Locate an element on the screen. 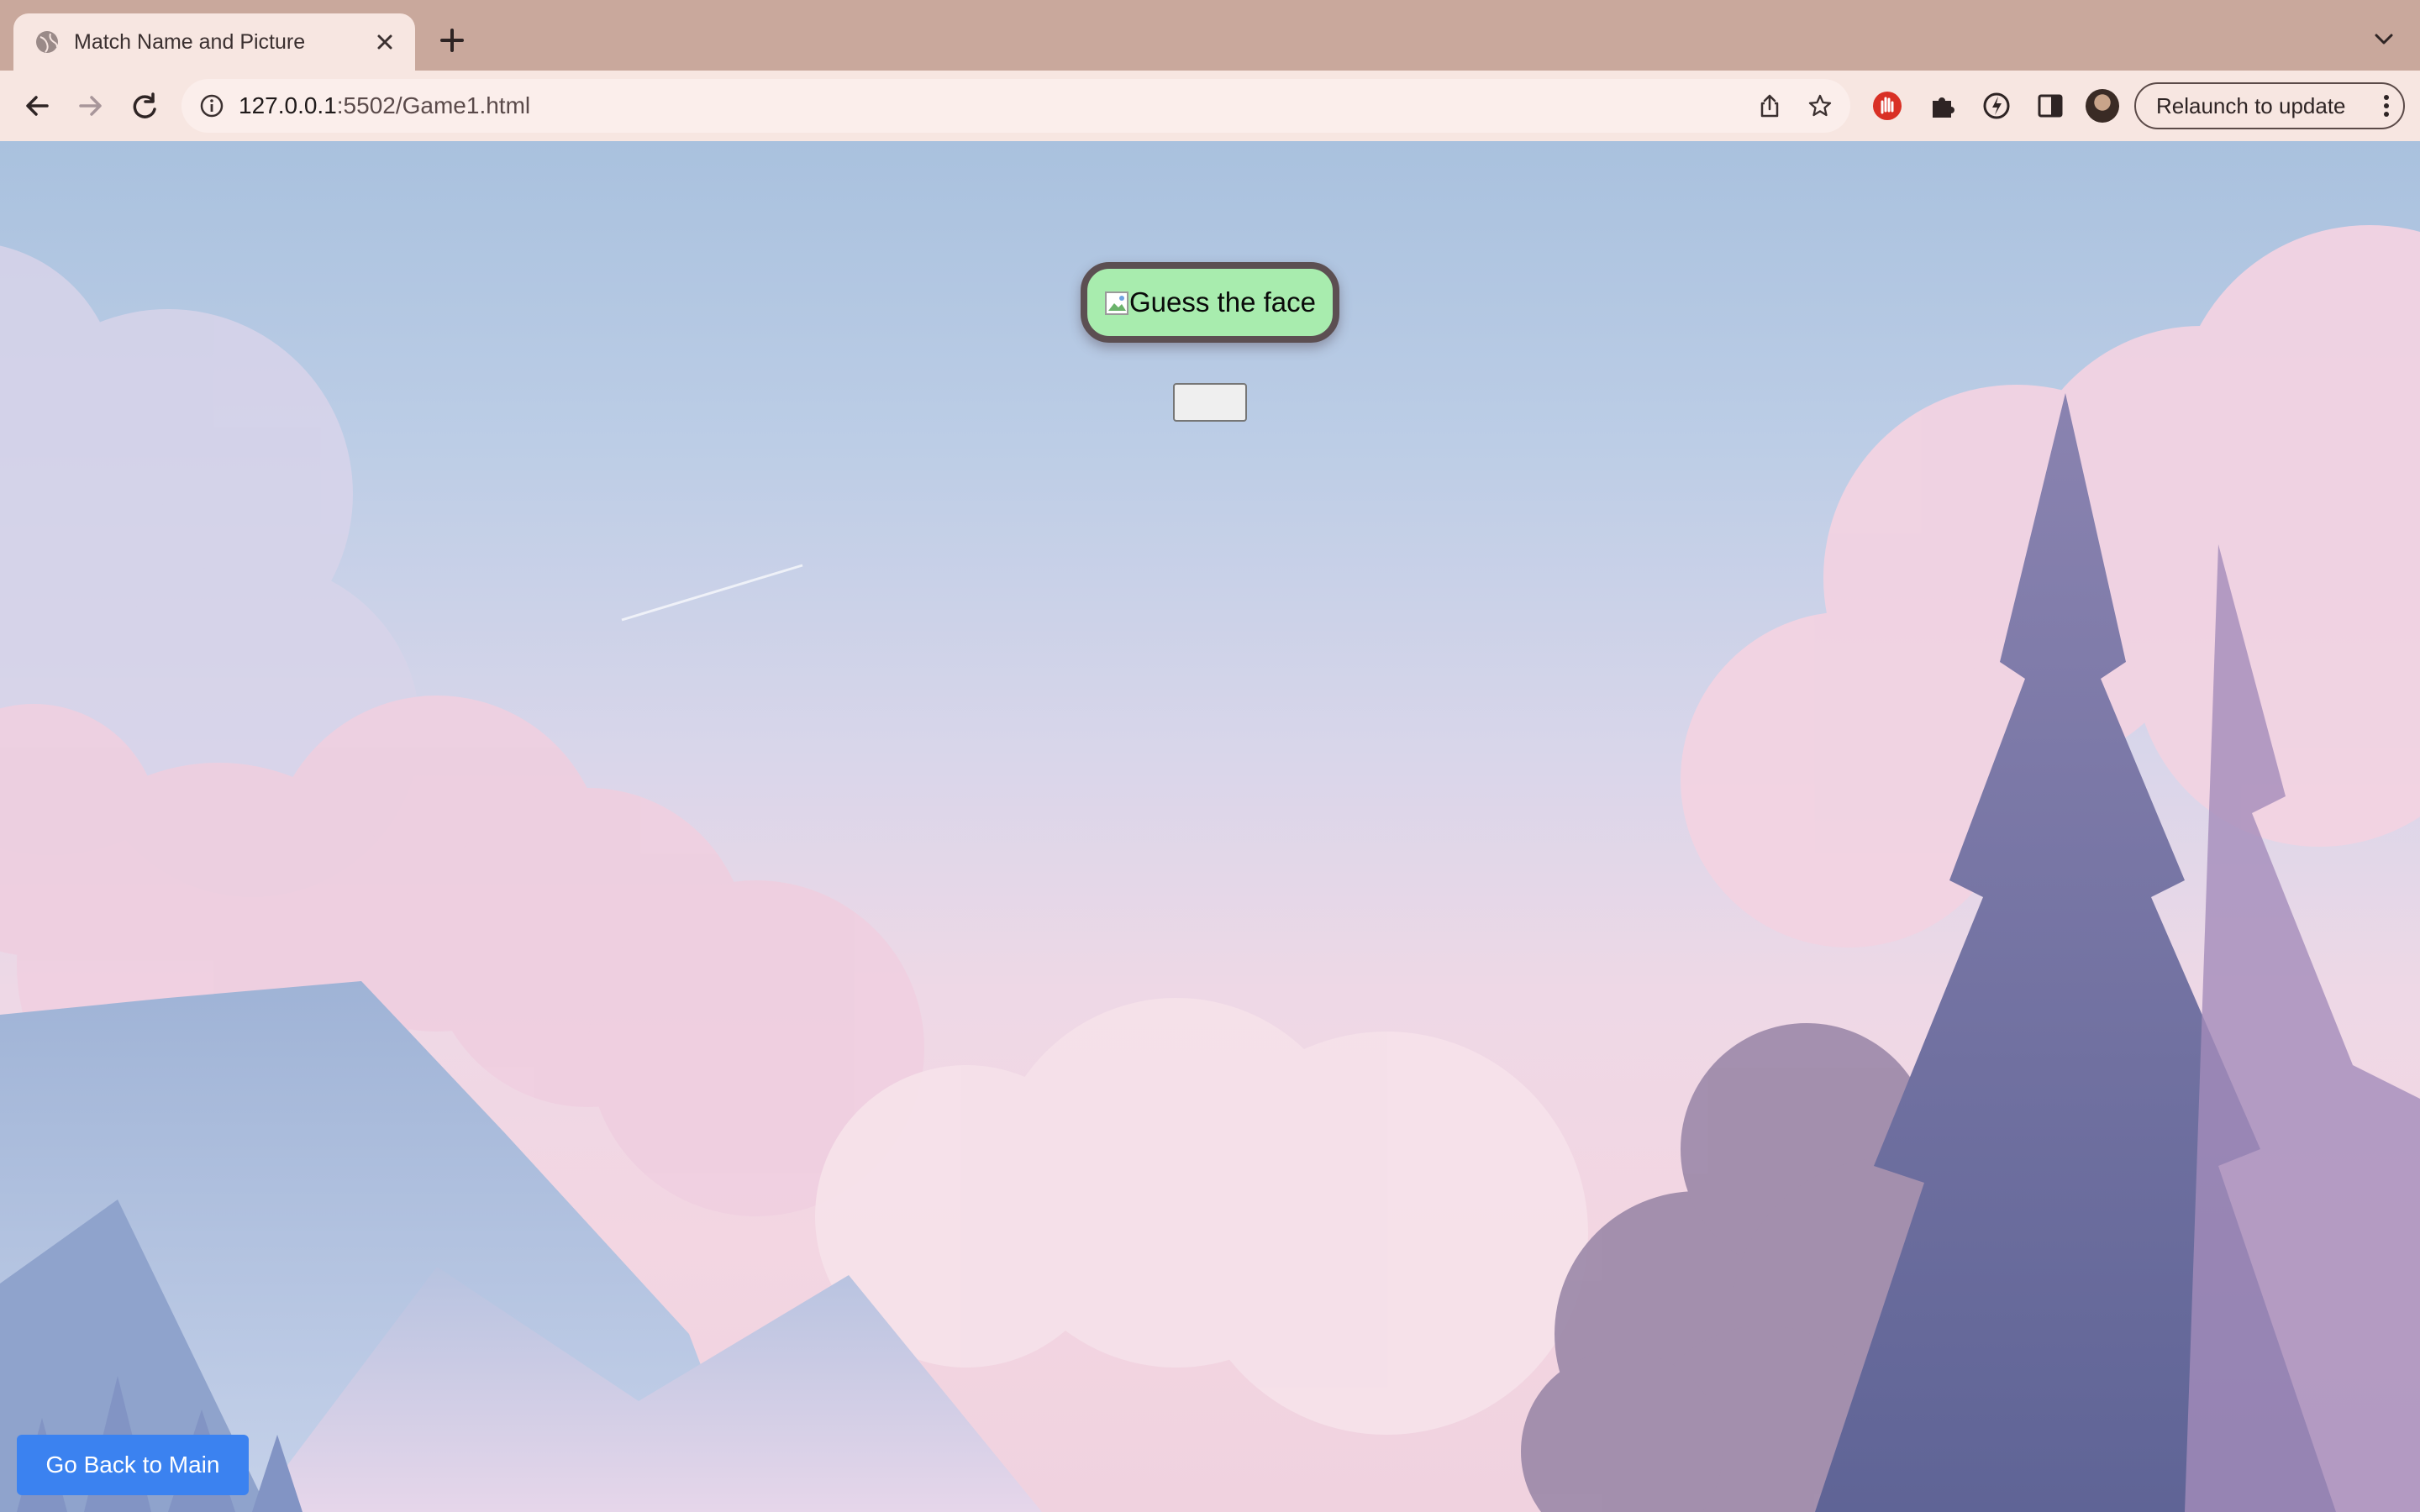 The image size is (2420, 1512). reload-icon is located at coordinates (144, 106).